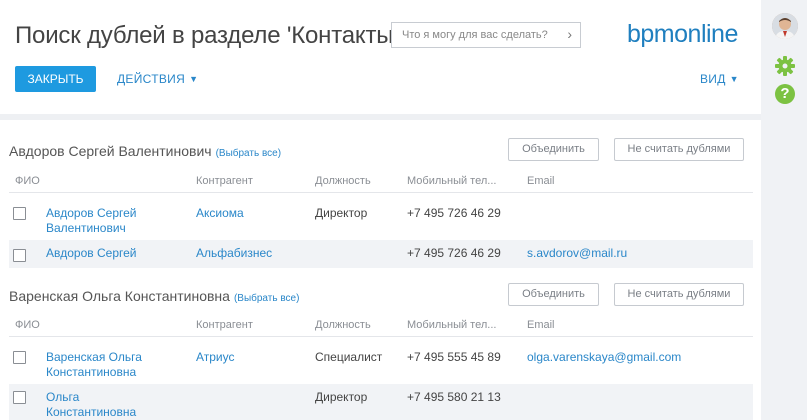  I want to click on page-title: Поиск дублей в разделе 'Контакты', so click(206, 35).